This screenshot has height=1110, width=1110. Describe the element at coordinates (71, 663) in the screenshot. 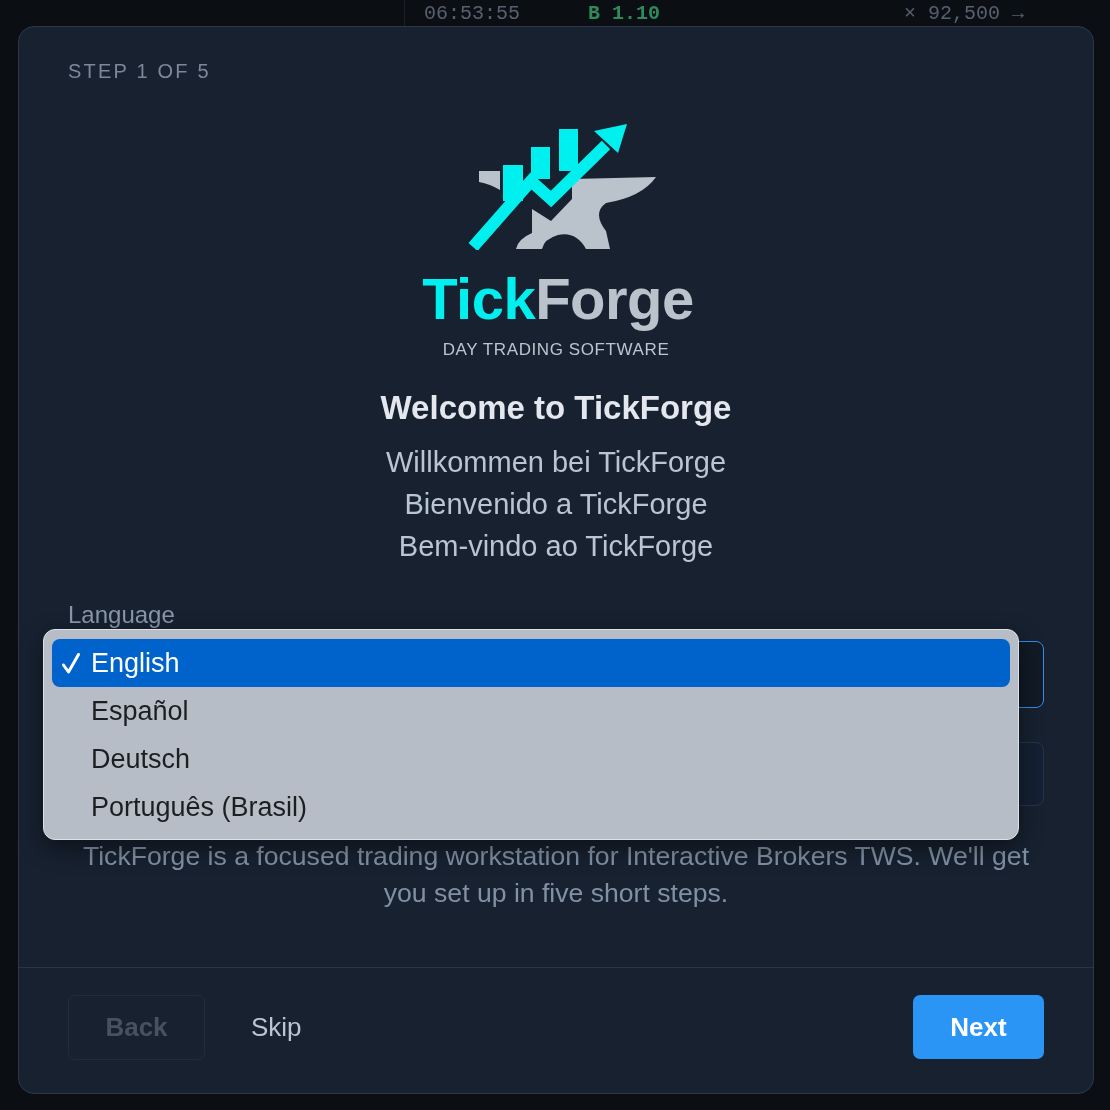

I see `checkmark-icon` at that location.